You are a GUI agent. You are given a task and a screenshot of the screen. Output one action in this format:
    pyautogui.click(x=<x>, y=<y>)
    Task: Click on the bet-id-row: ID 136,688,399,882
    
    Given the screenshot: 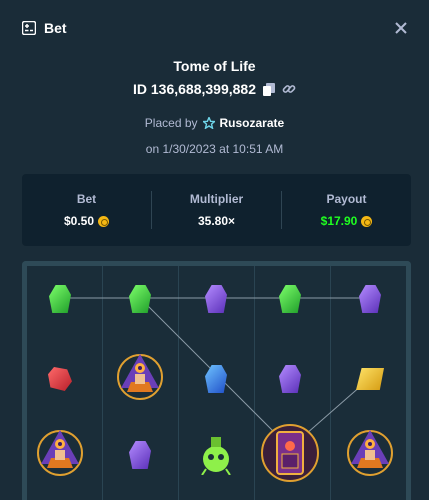 What is the action you would take?
    pyautogui.click(x=214, y=89)
    